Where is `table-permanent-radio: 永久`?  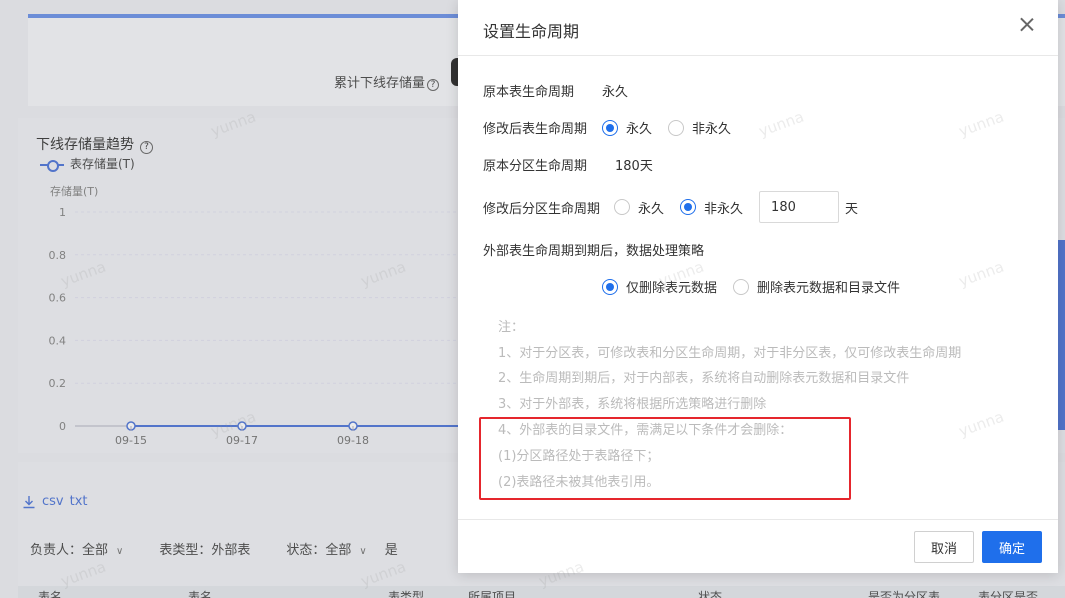
table-permanent-radio: 永久 is located at coordinates (627, 127).